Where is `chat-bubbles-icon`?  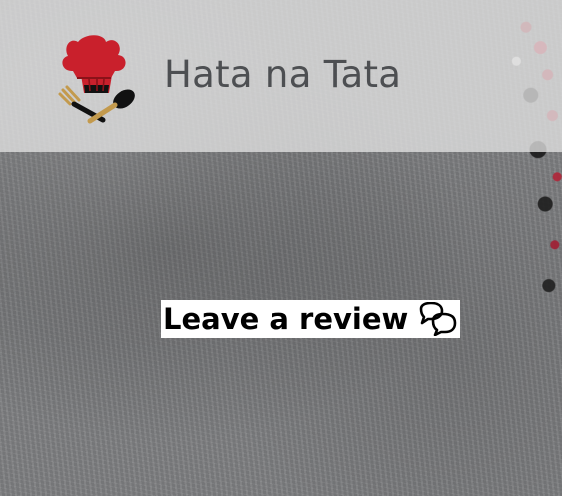
chat-bubbles-icon is located at coordinates (438, 319).